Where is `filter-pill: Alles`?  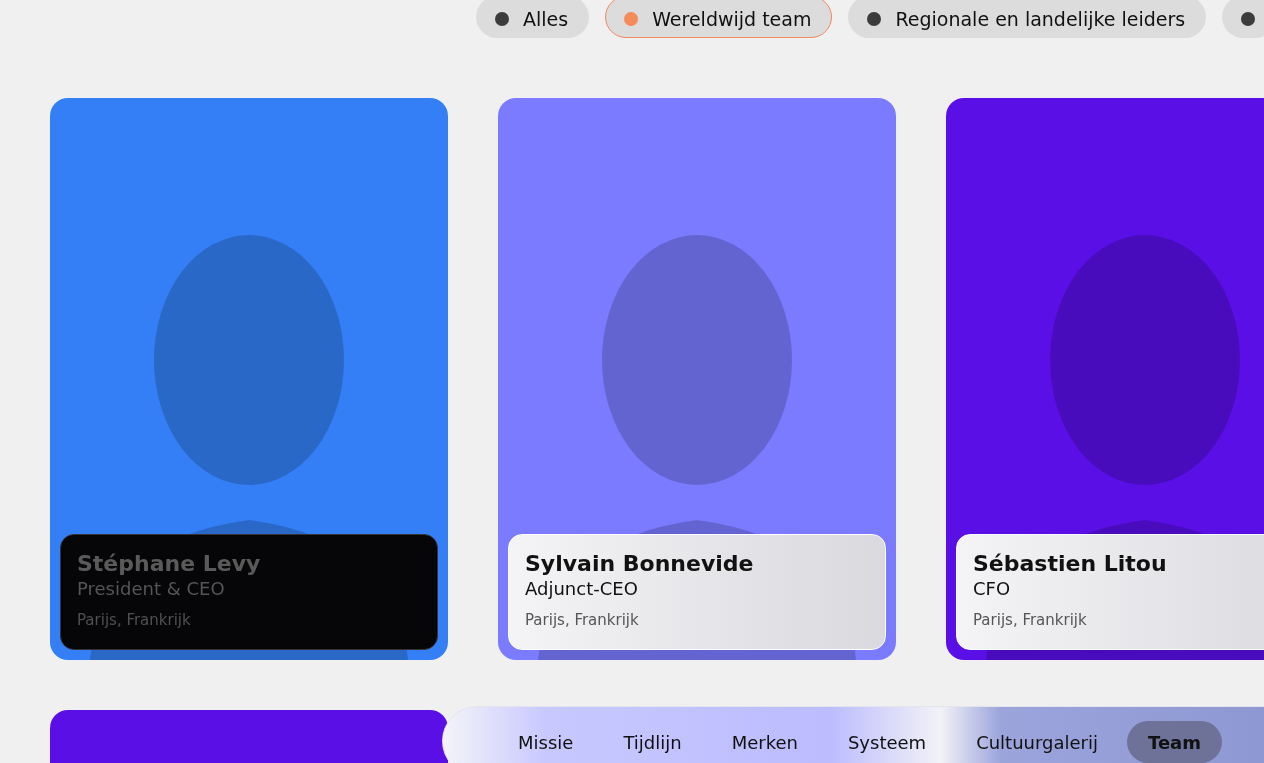 filter-pill: Alles is located at coordinates (533, 19).